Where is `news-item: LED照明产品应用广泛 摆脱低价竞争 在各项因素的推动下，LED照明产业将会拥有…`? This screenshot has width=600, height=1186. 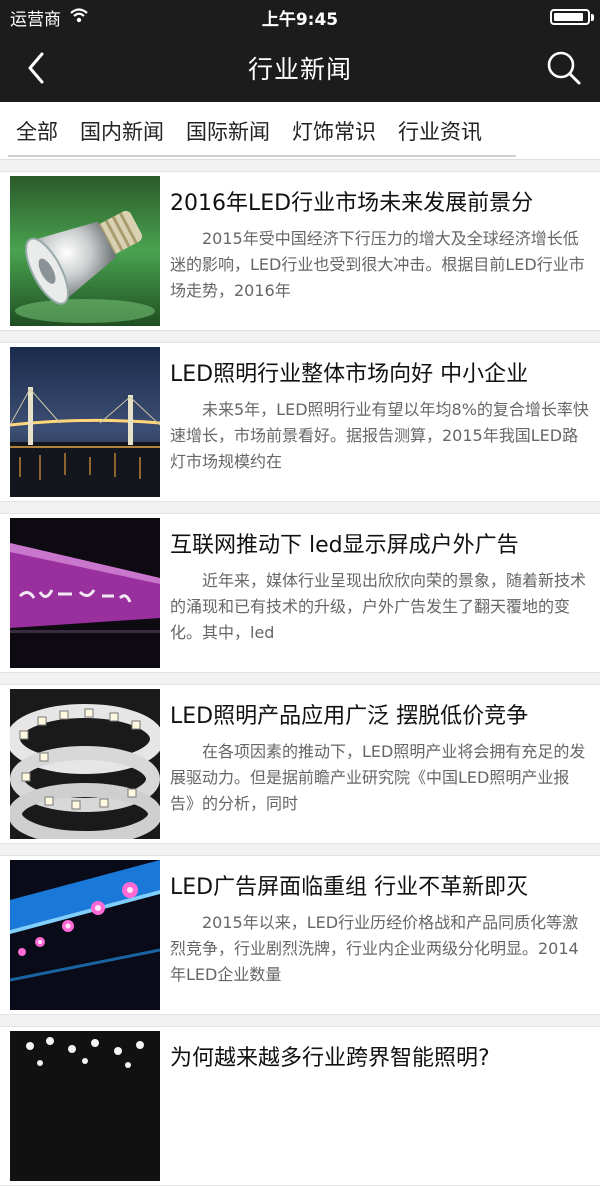
news-item: LED照明产品应用广泛 摆脱低价竞争 在各项因素的推动下，LED照明产业将会拥有… is located at coordinates (300, 764).